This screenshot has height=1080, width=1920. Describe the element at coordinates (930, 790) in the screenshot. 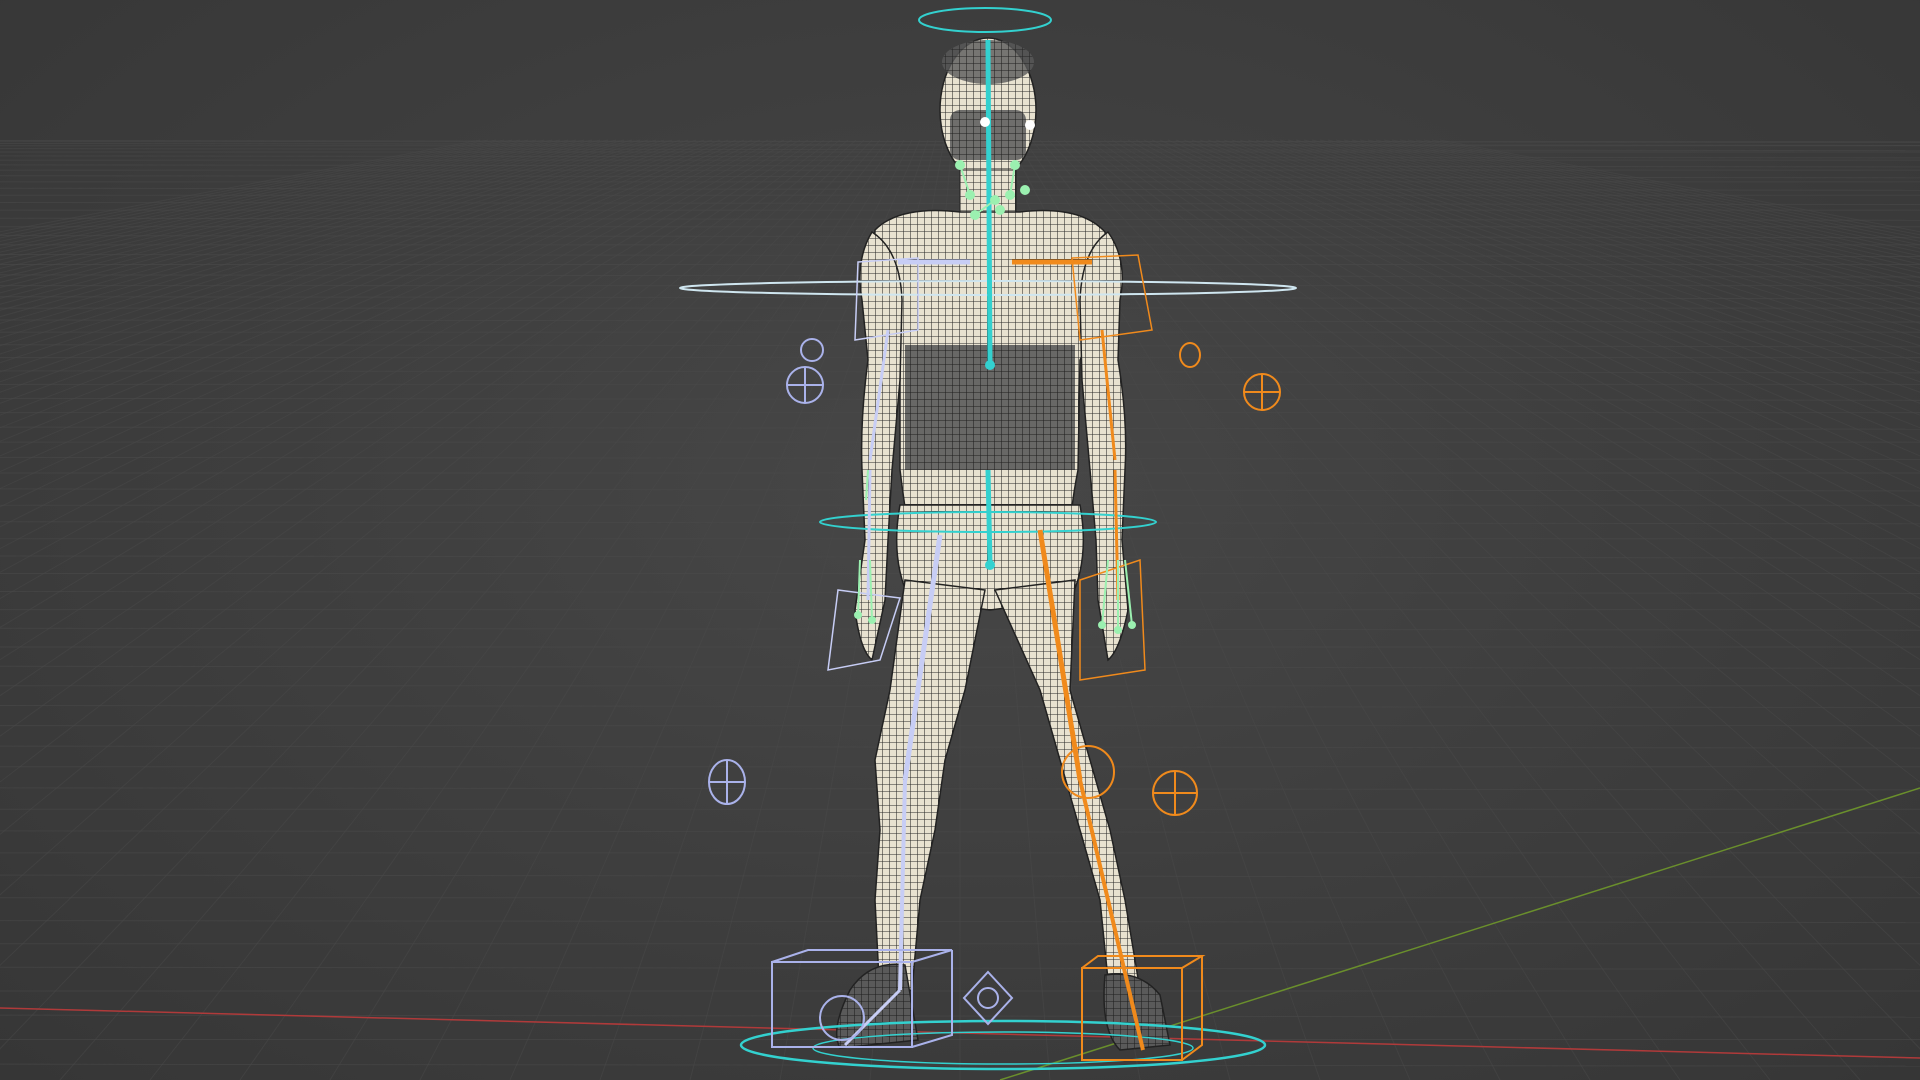

I see `left-leg-mesh` at that location.